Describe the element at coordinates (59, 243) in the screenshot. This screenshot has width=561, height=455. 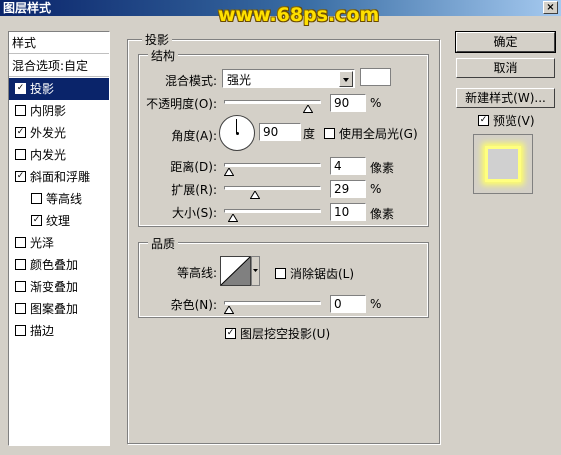
I see `style-item: 光泽` at that location.